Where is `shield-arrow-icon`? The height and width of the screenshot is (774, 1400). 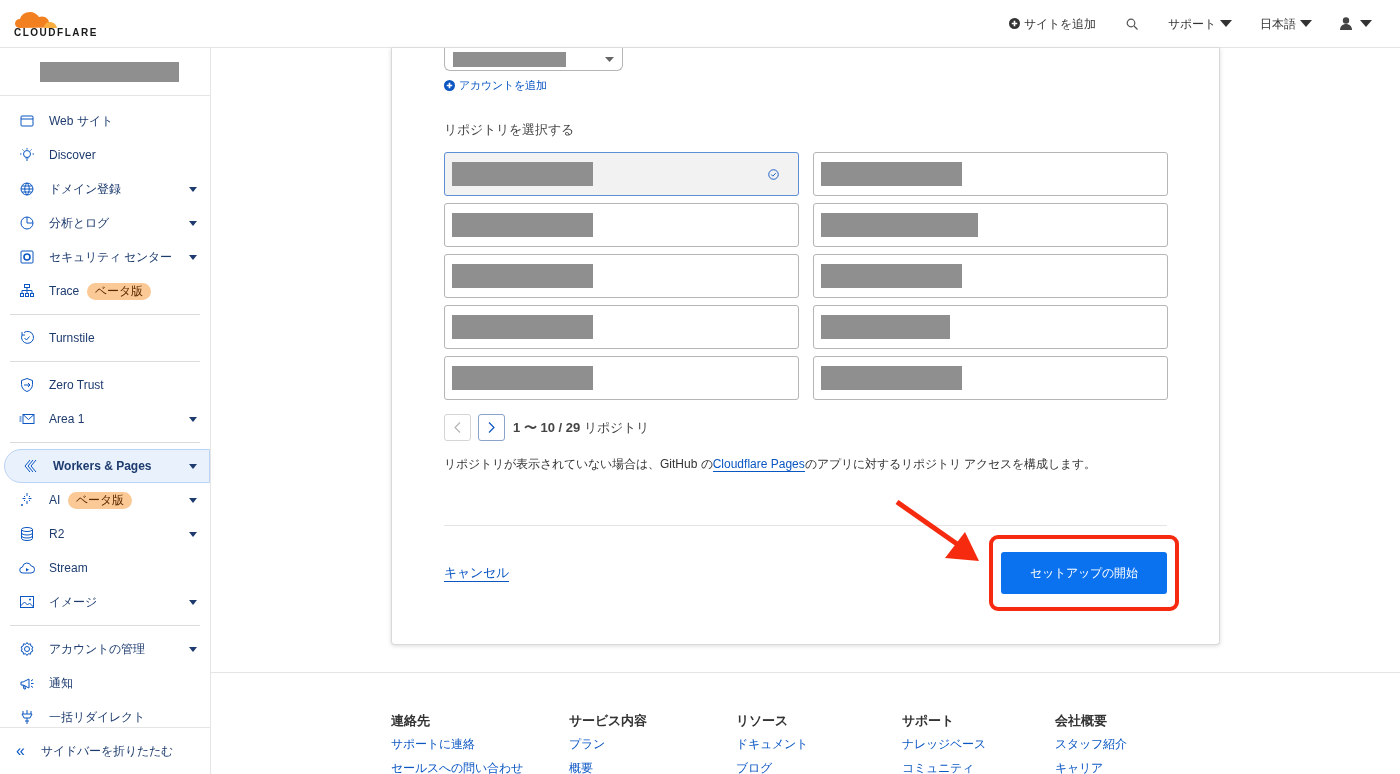 shield-arrow-icon is located at coordinates (27, 385).